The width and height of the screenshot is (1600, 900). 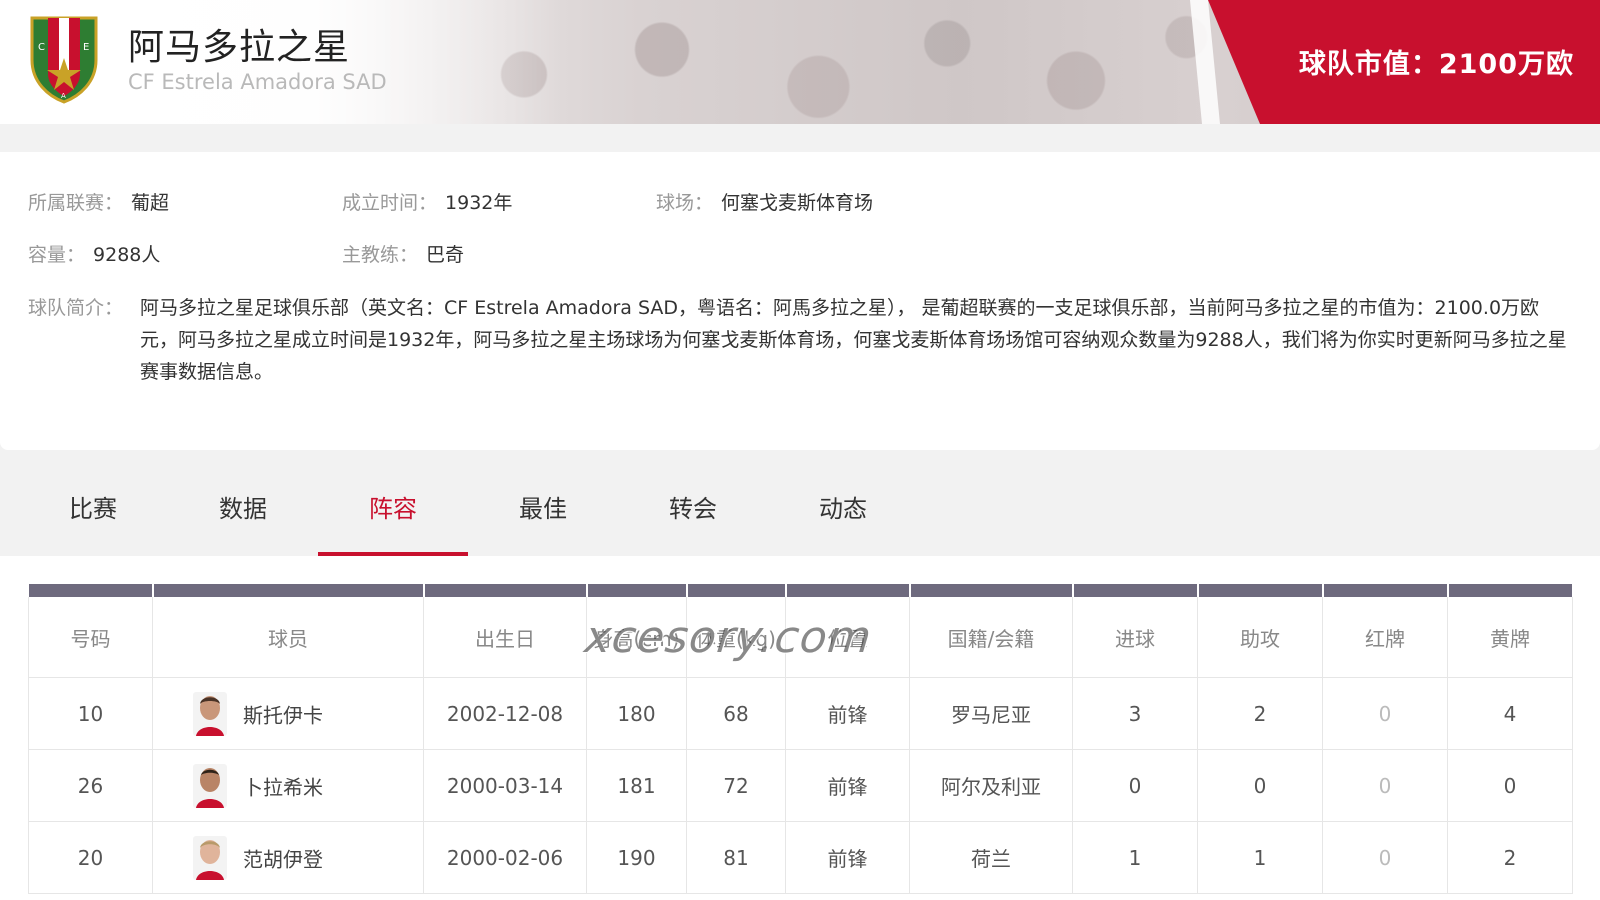 I want to click on player-weight: 81, so click(x=736, y=857).